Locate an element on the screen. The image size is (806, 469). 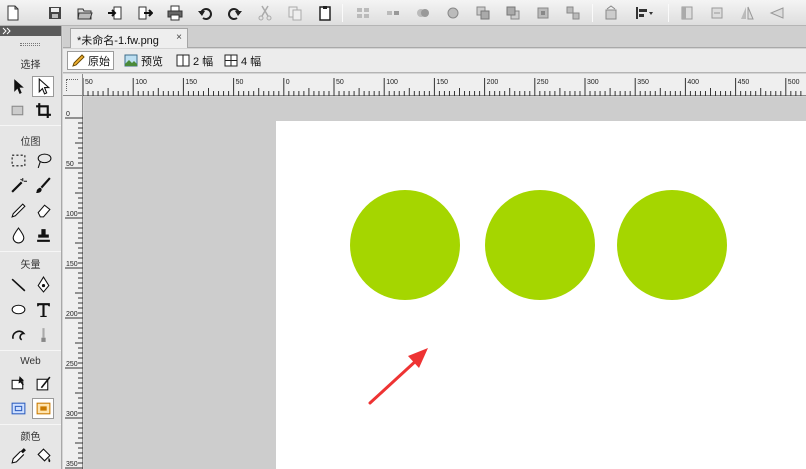
preview-image-icon is located at coordinates (131, 60).